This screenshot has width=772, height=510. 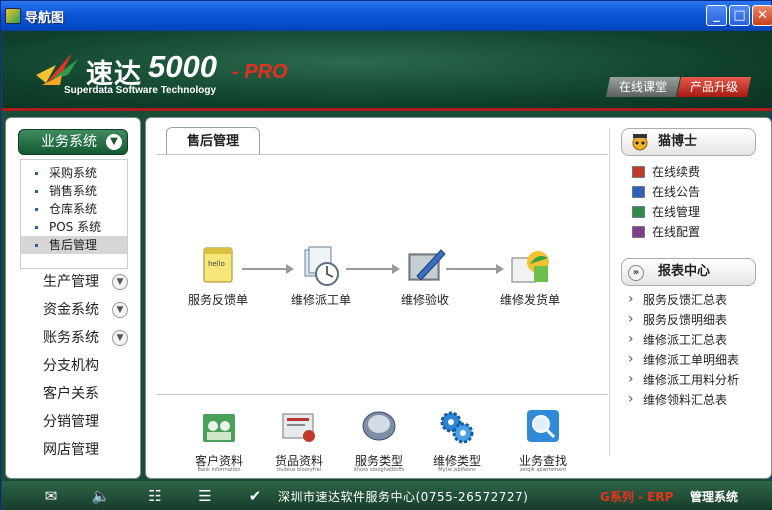 I want to click on brand-edition: - PRO, so click(x=260, y=72).